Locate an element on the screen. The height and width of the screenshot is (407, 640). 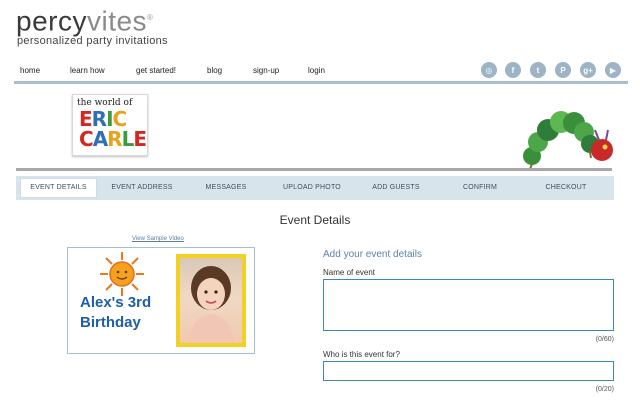
logo-text-vites: vites is located at coordinates (117, 21).